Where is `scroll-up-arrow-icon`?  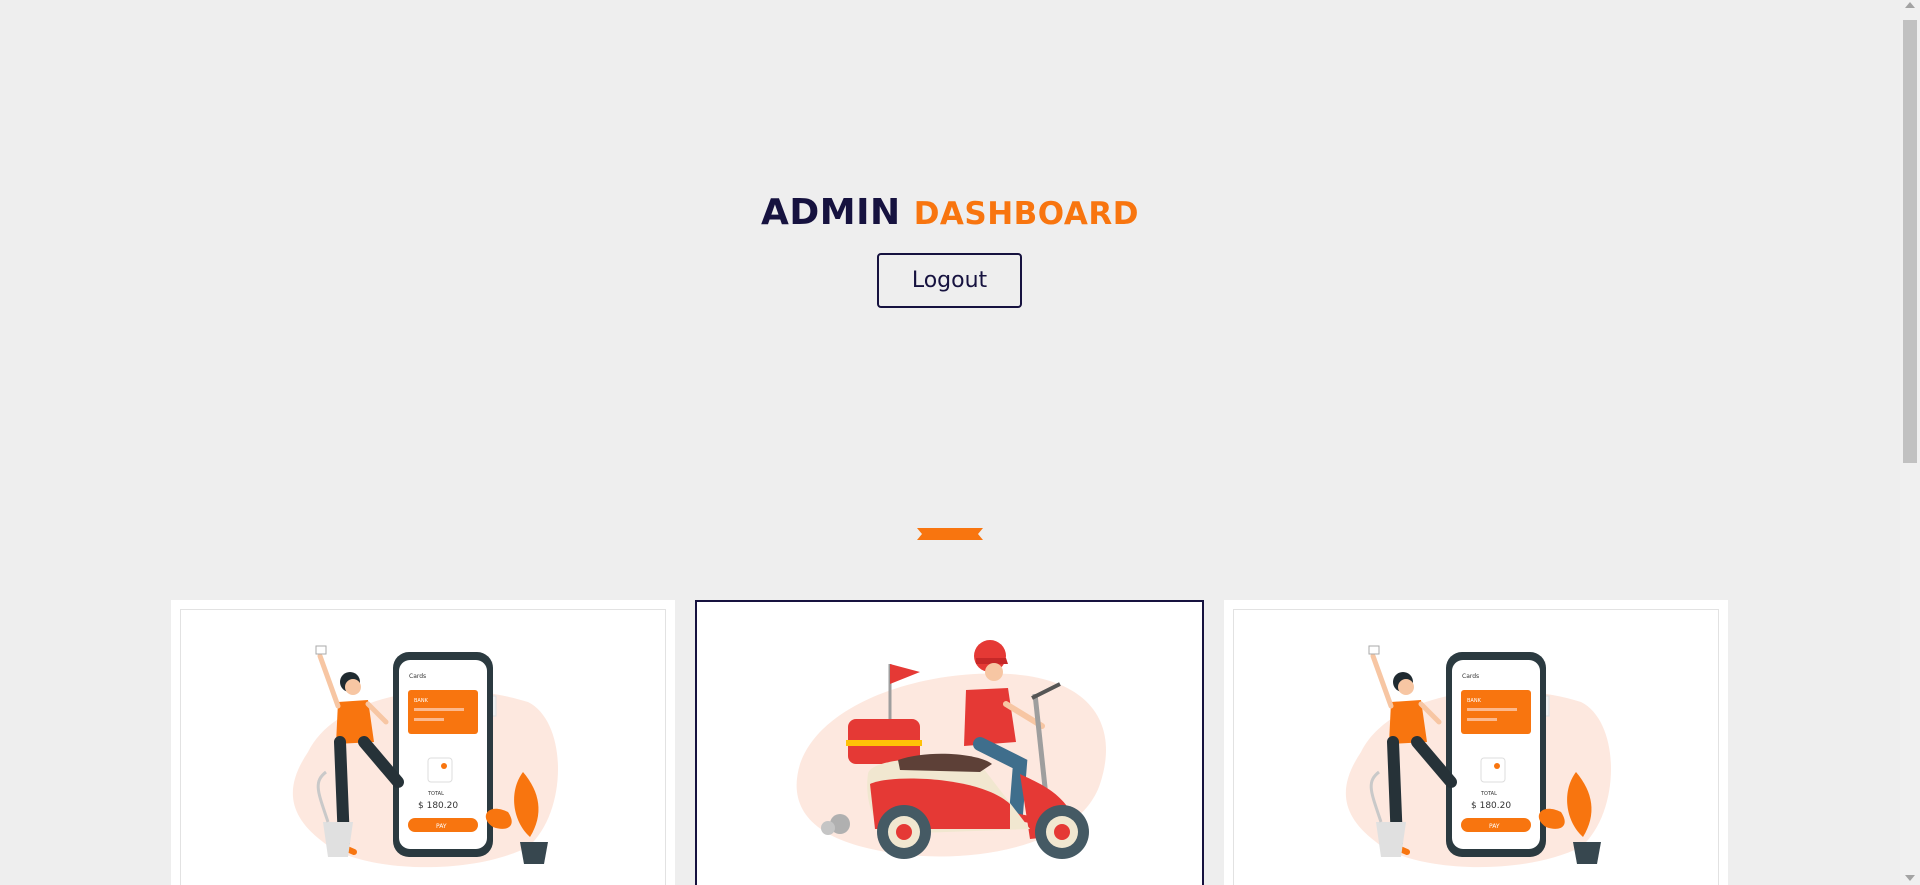
scroll-up-arrow-icon is located at coordinates (1910, 5).